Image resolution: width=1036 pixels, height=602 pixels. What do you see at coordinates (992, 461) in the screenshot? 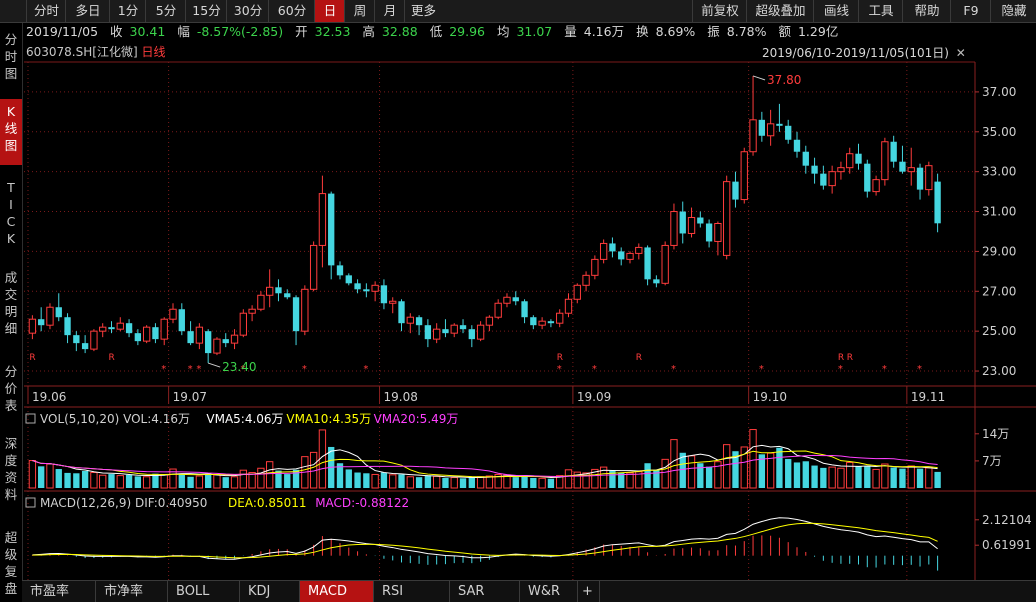
I see `vol-tick-label: 7万` at bounding box center [992, 461].